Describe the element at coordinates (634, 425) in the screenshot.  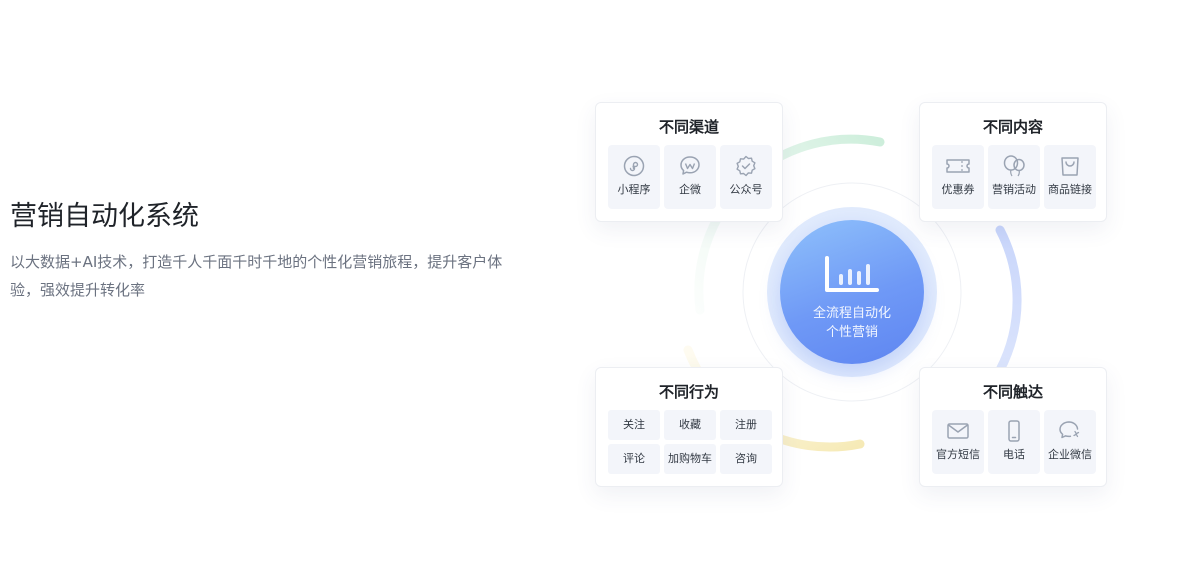
I see `chip-follow: 关注` at that location.